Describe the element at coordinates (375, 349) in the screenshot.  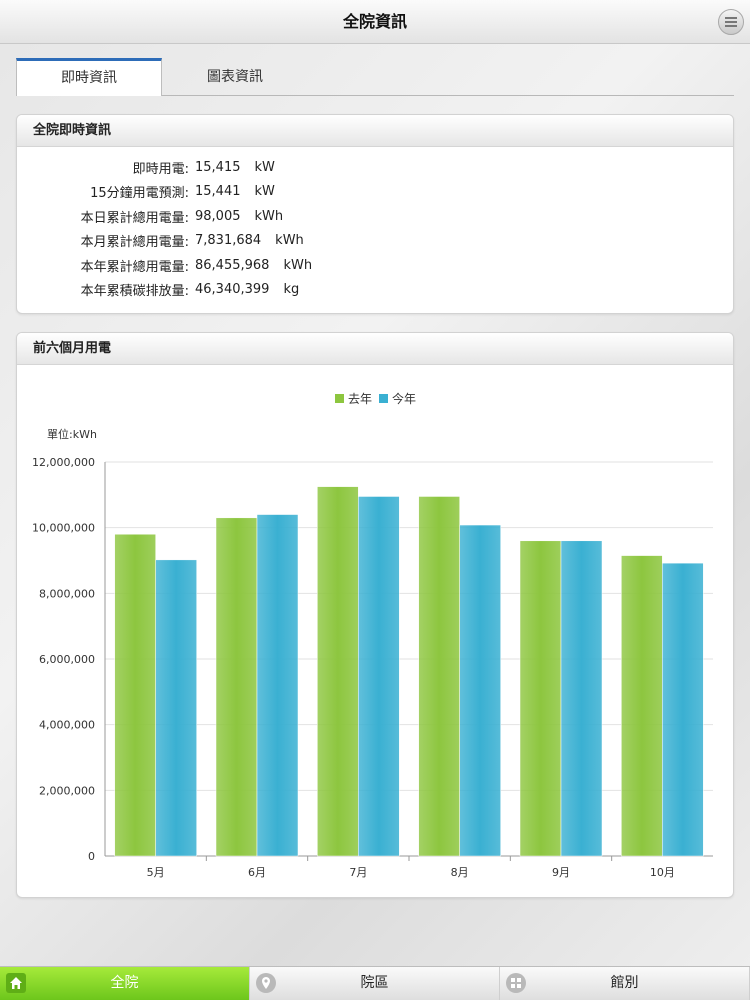
I see `chart-panel-title: 前六個月用電` at that location.